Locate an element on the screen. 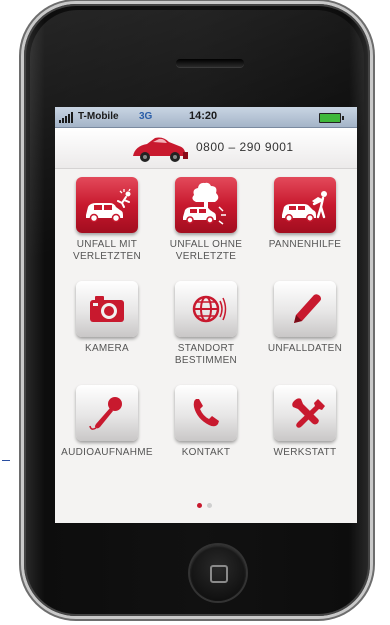 The image size is (390, 625). tile-label: AUDIOAUFNAHME is located at coordinates (107, 452).